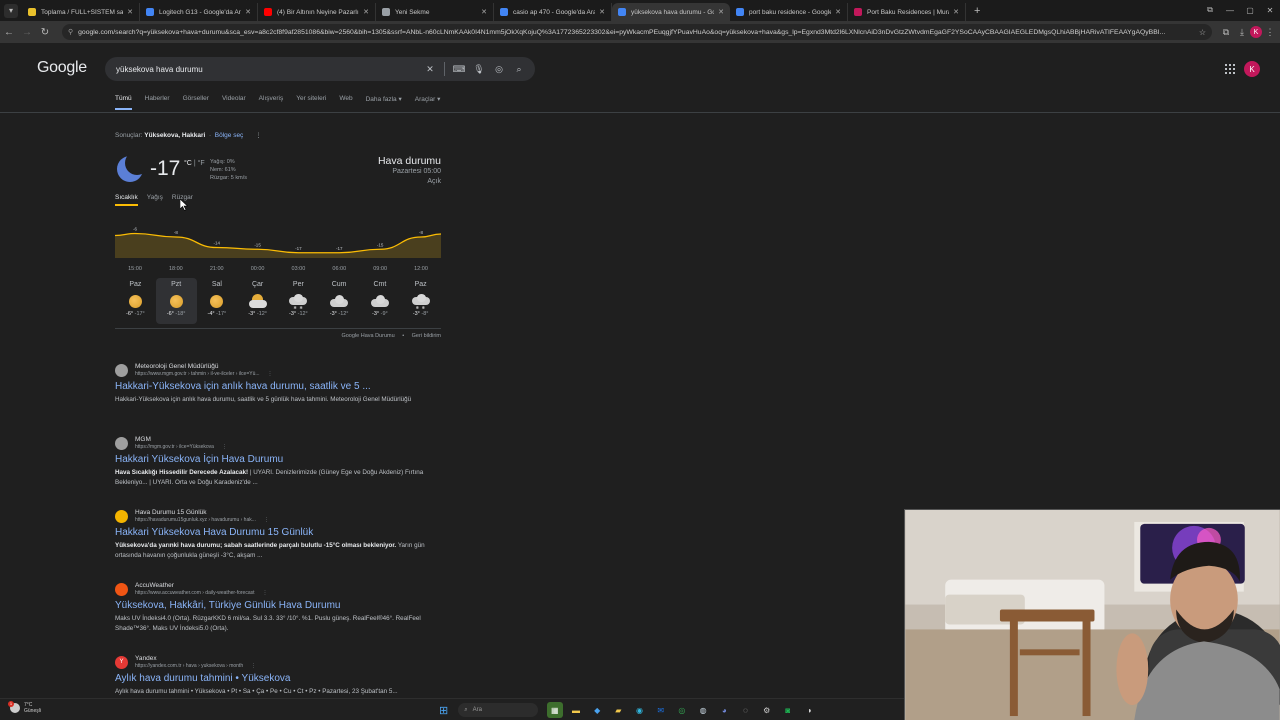 The width and height of the screenshot is (1280, 720). I want to click on browser-tab: Toplama / FULL+SİSTEM sahibi ✕, so click(81, 12).